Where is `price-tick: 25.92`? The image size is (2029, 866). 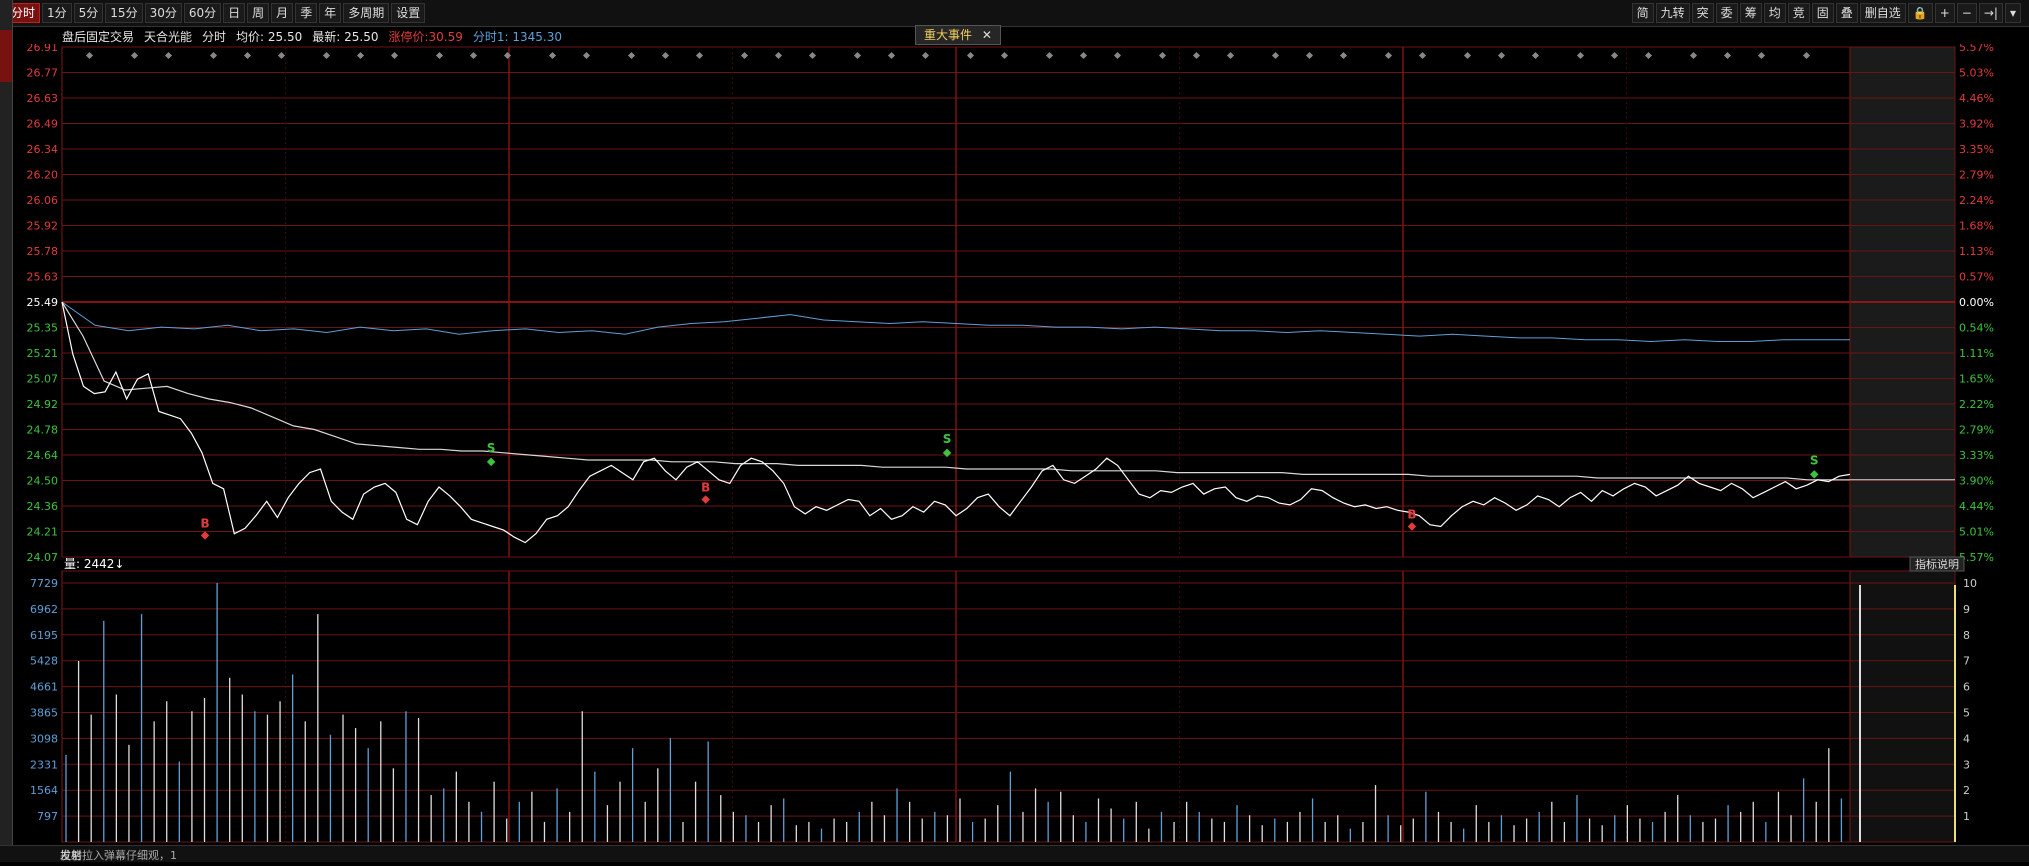 price-tick: 25.92 is located at coordinates (43, 226).